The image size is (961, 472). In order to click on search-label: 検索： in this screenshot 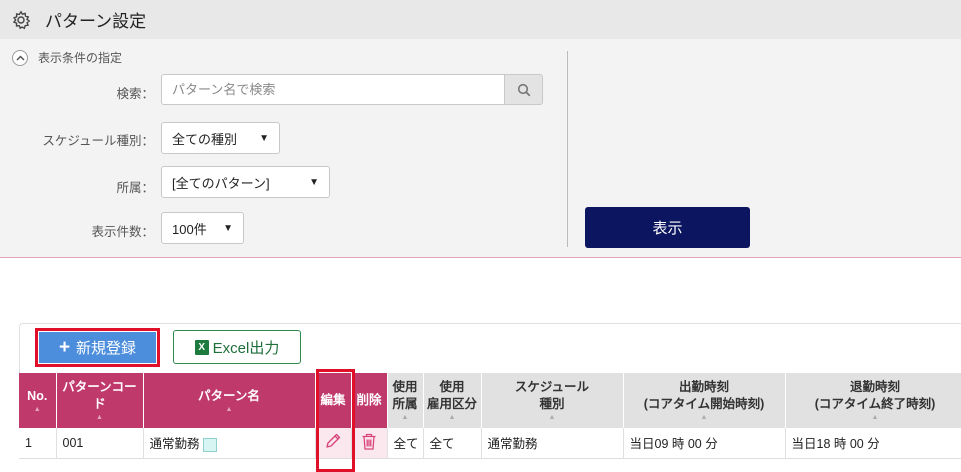, I will do `click(135, 94)`.